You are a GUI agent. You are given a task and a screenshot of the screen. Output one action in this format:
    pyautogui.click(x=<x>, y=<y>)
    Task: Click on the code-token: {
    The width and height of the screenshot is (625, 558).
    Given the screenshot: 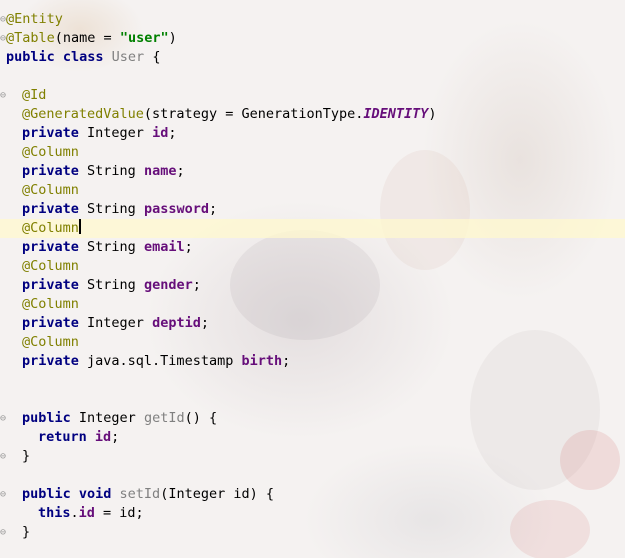 What is the action you would take?
    pyautogui.click(x=152, y=57)
    